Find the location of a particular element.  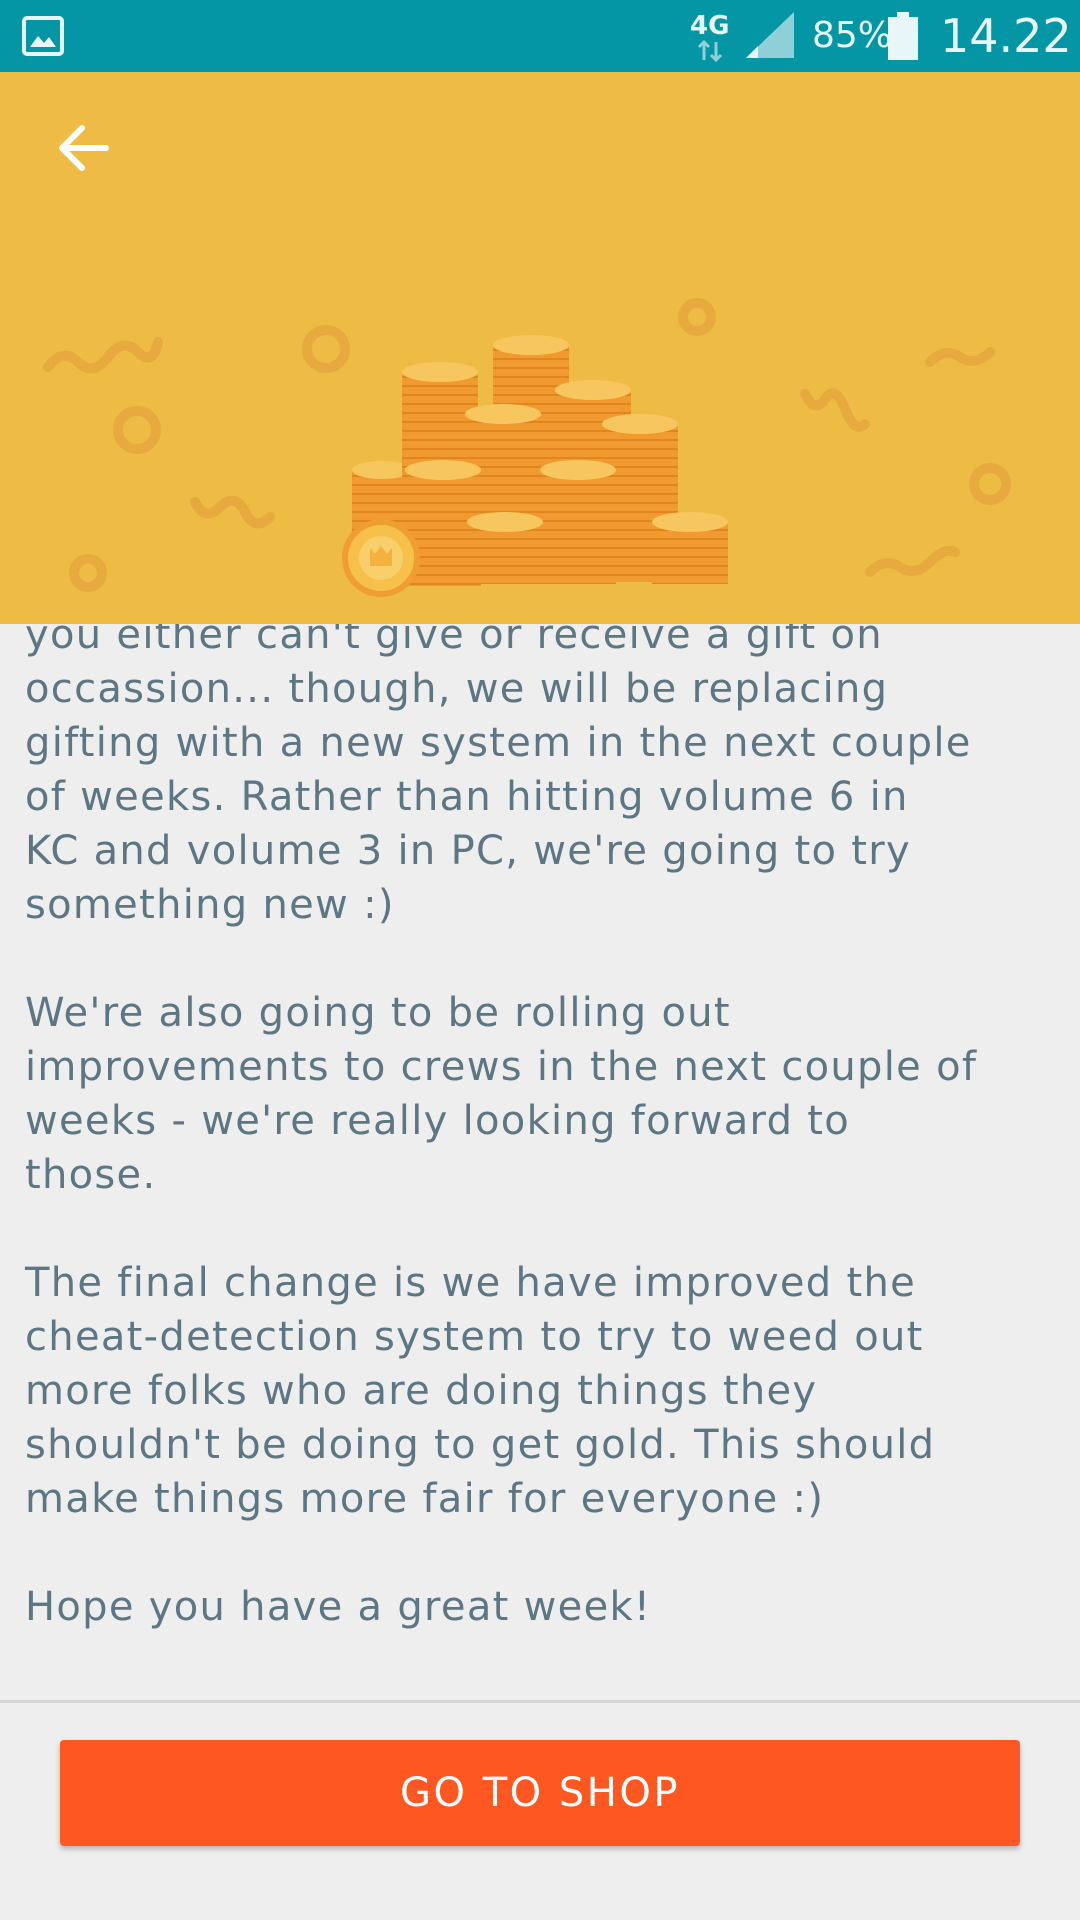

battery-icon is located at coordinates (903, 36).